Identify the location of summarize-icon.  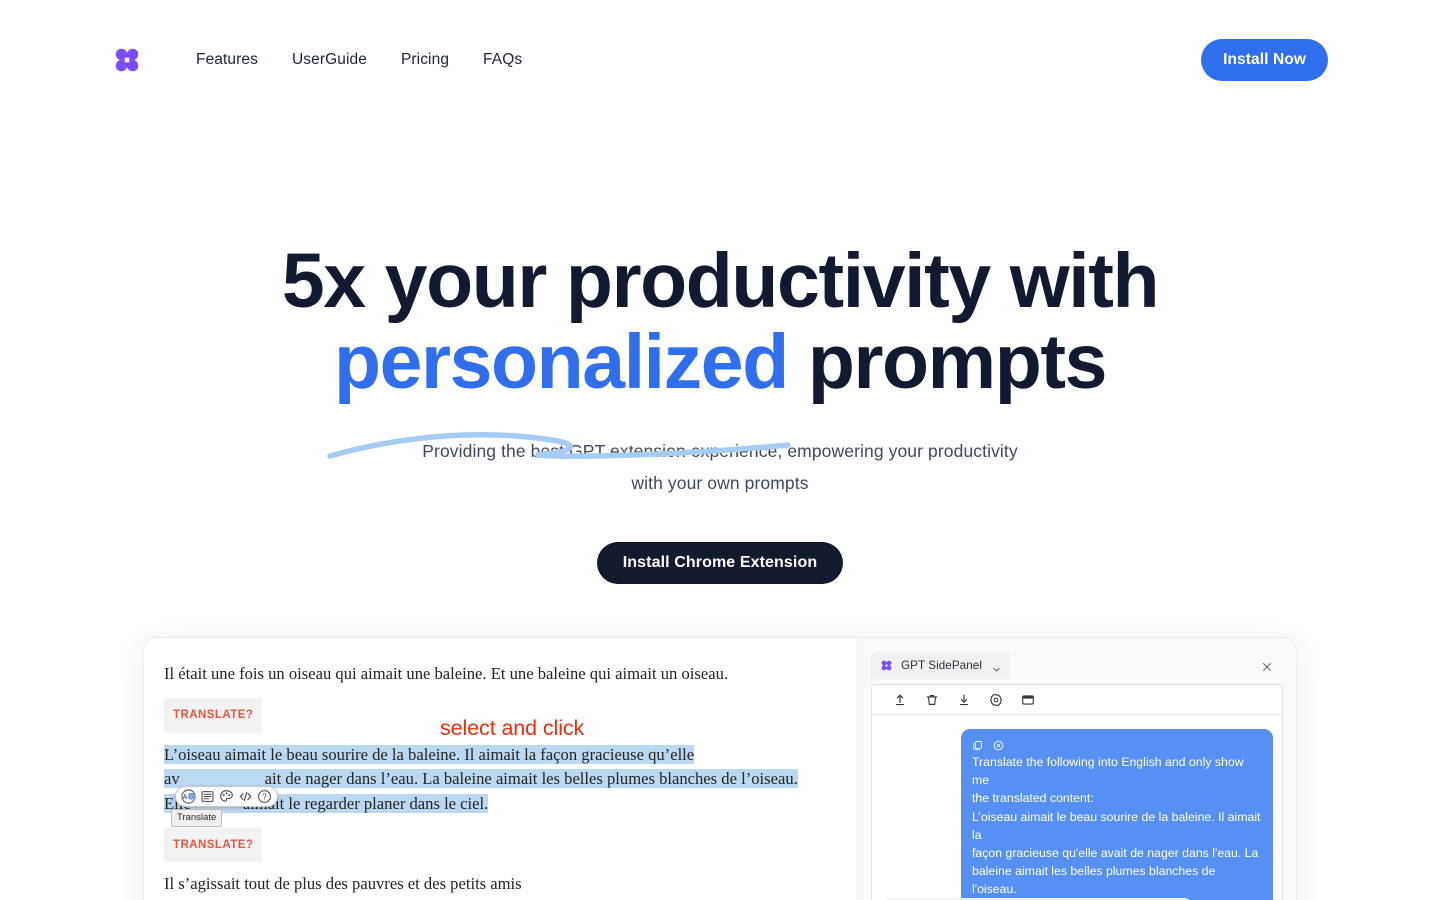
(207, 796).